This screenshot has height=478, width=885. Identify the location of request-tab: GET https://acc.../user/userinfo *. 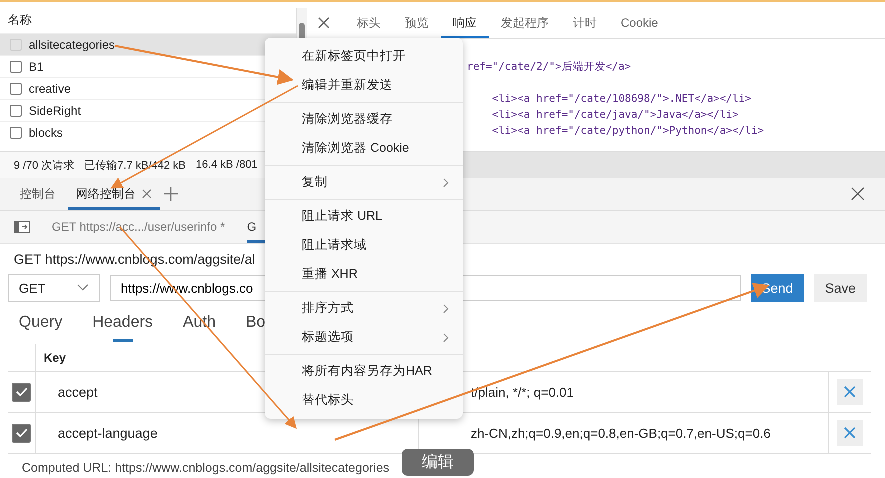
(139, 227).